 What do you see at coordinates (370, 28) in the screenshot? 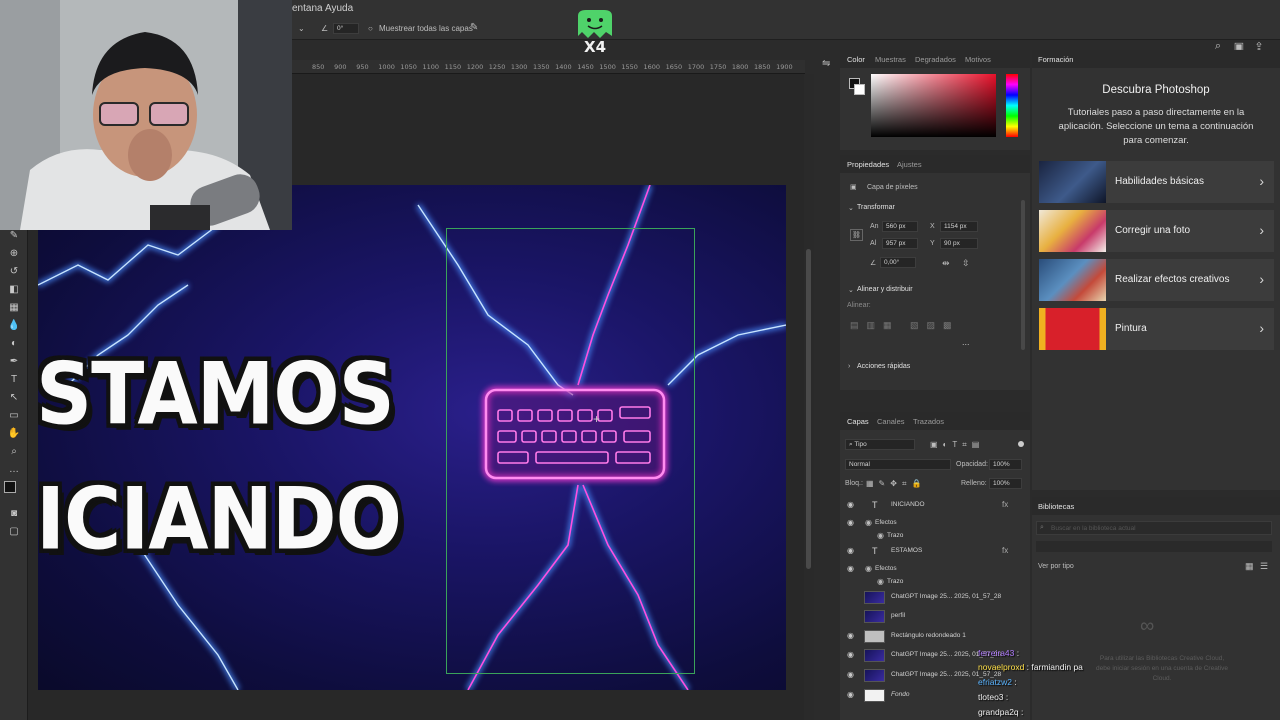
I see `sample-all-checkbox: ○` at bounding box center [370, 28].